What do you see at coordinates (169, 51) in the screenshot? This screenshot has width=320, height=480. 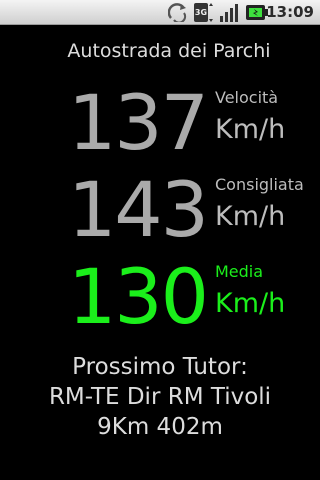 I see `road-name: Autostrada dei Parchi` at bounding box center [169, 51].